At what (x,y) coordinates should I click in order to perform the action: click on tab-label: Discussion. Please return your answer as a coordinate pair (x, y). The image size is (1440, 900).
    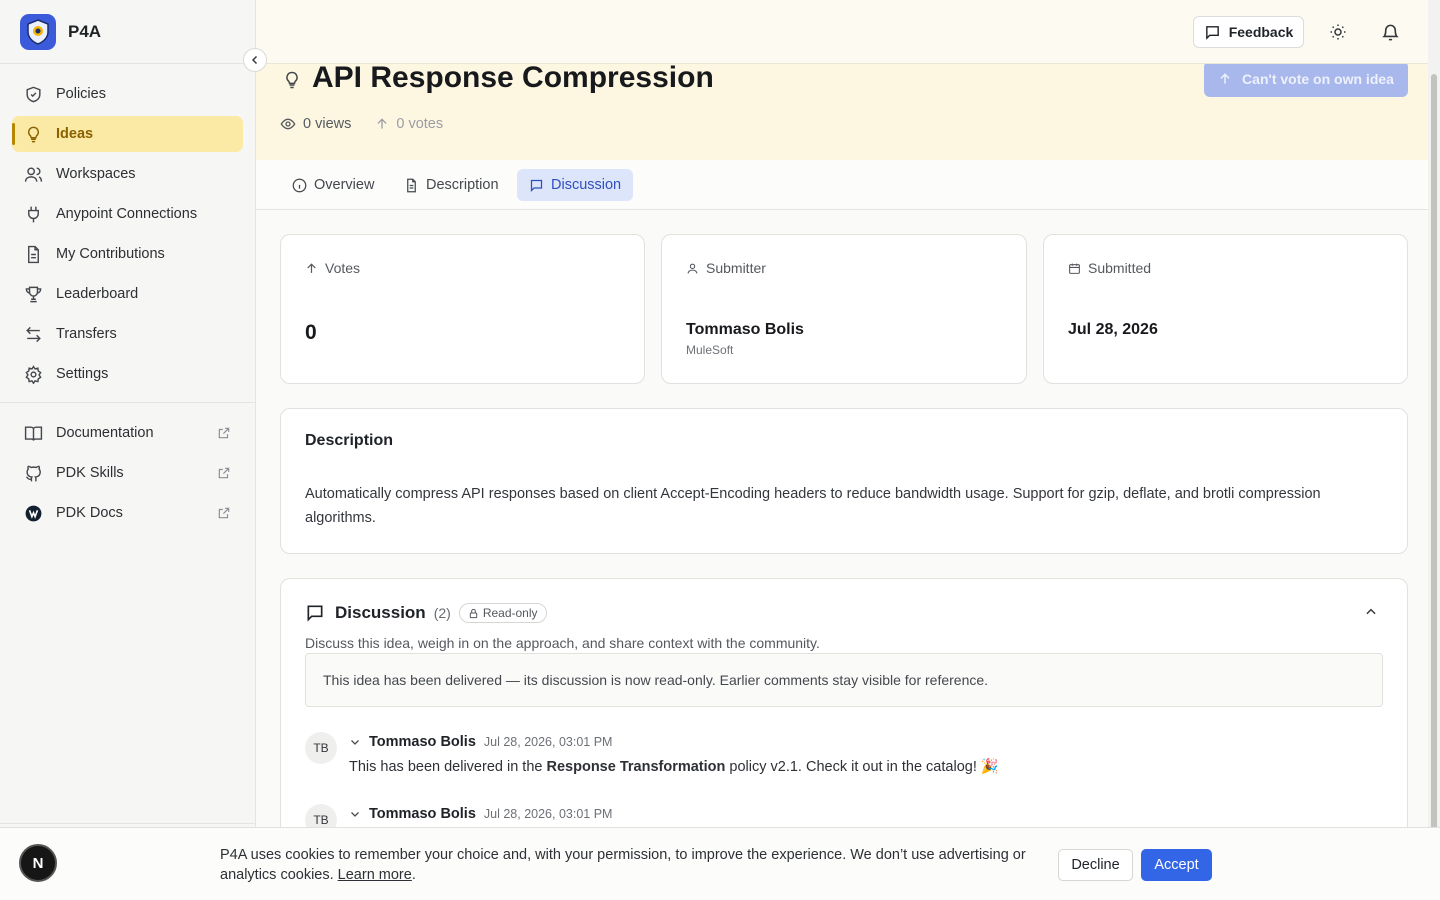
    Looking at the image, I should click on (586, 185).